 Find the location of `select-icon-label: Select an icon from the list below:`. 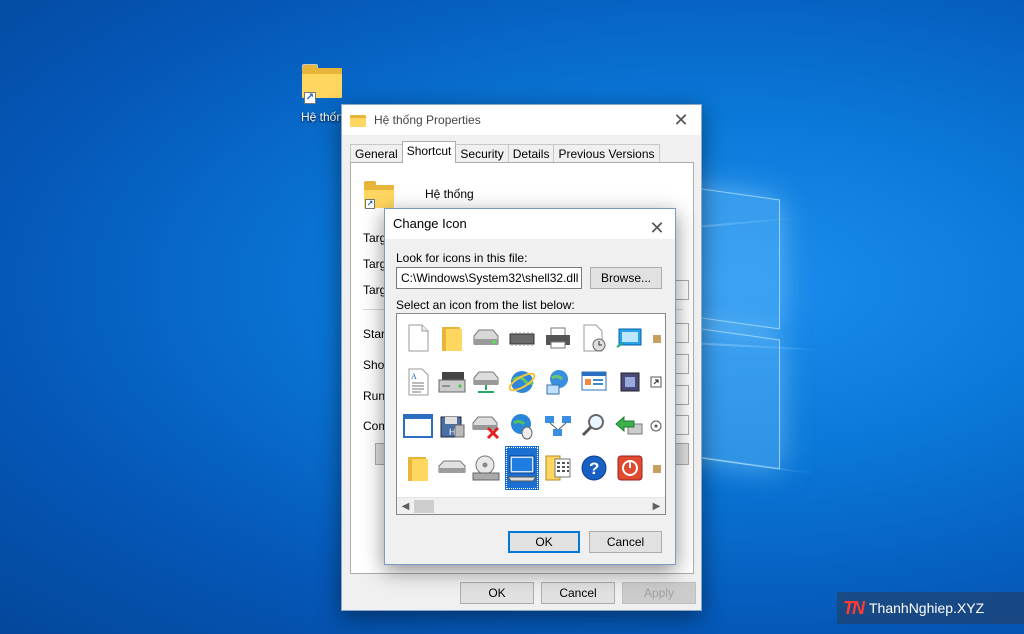

select-icon-label: Select an icon from the list below: is located at coordinates (485, 305).